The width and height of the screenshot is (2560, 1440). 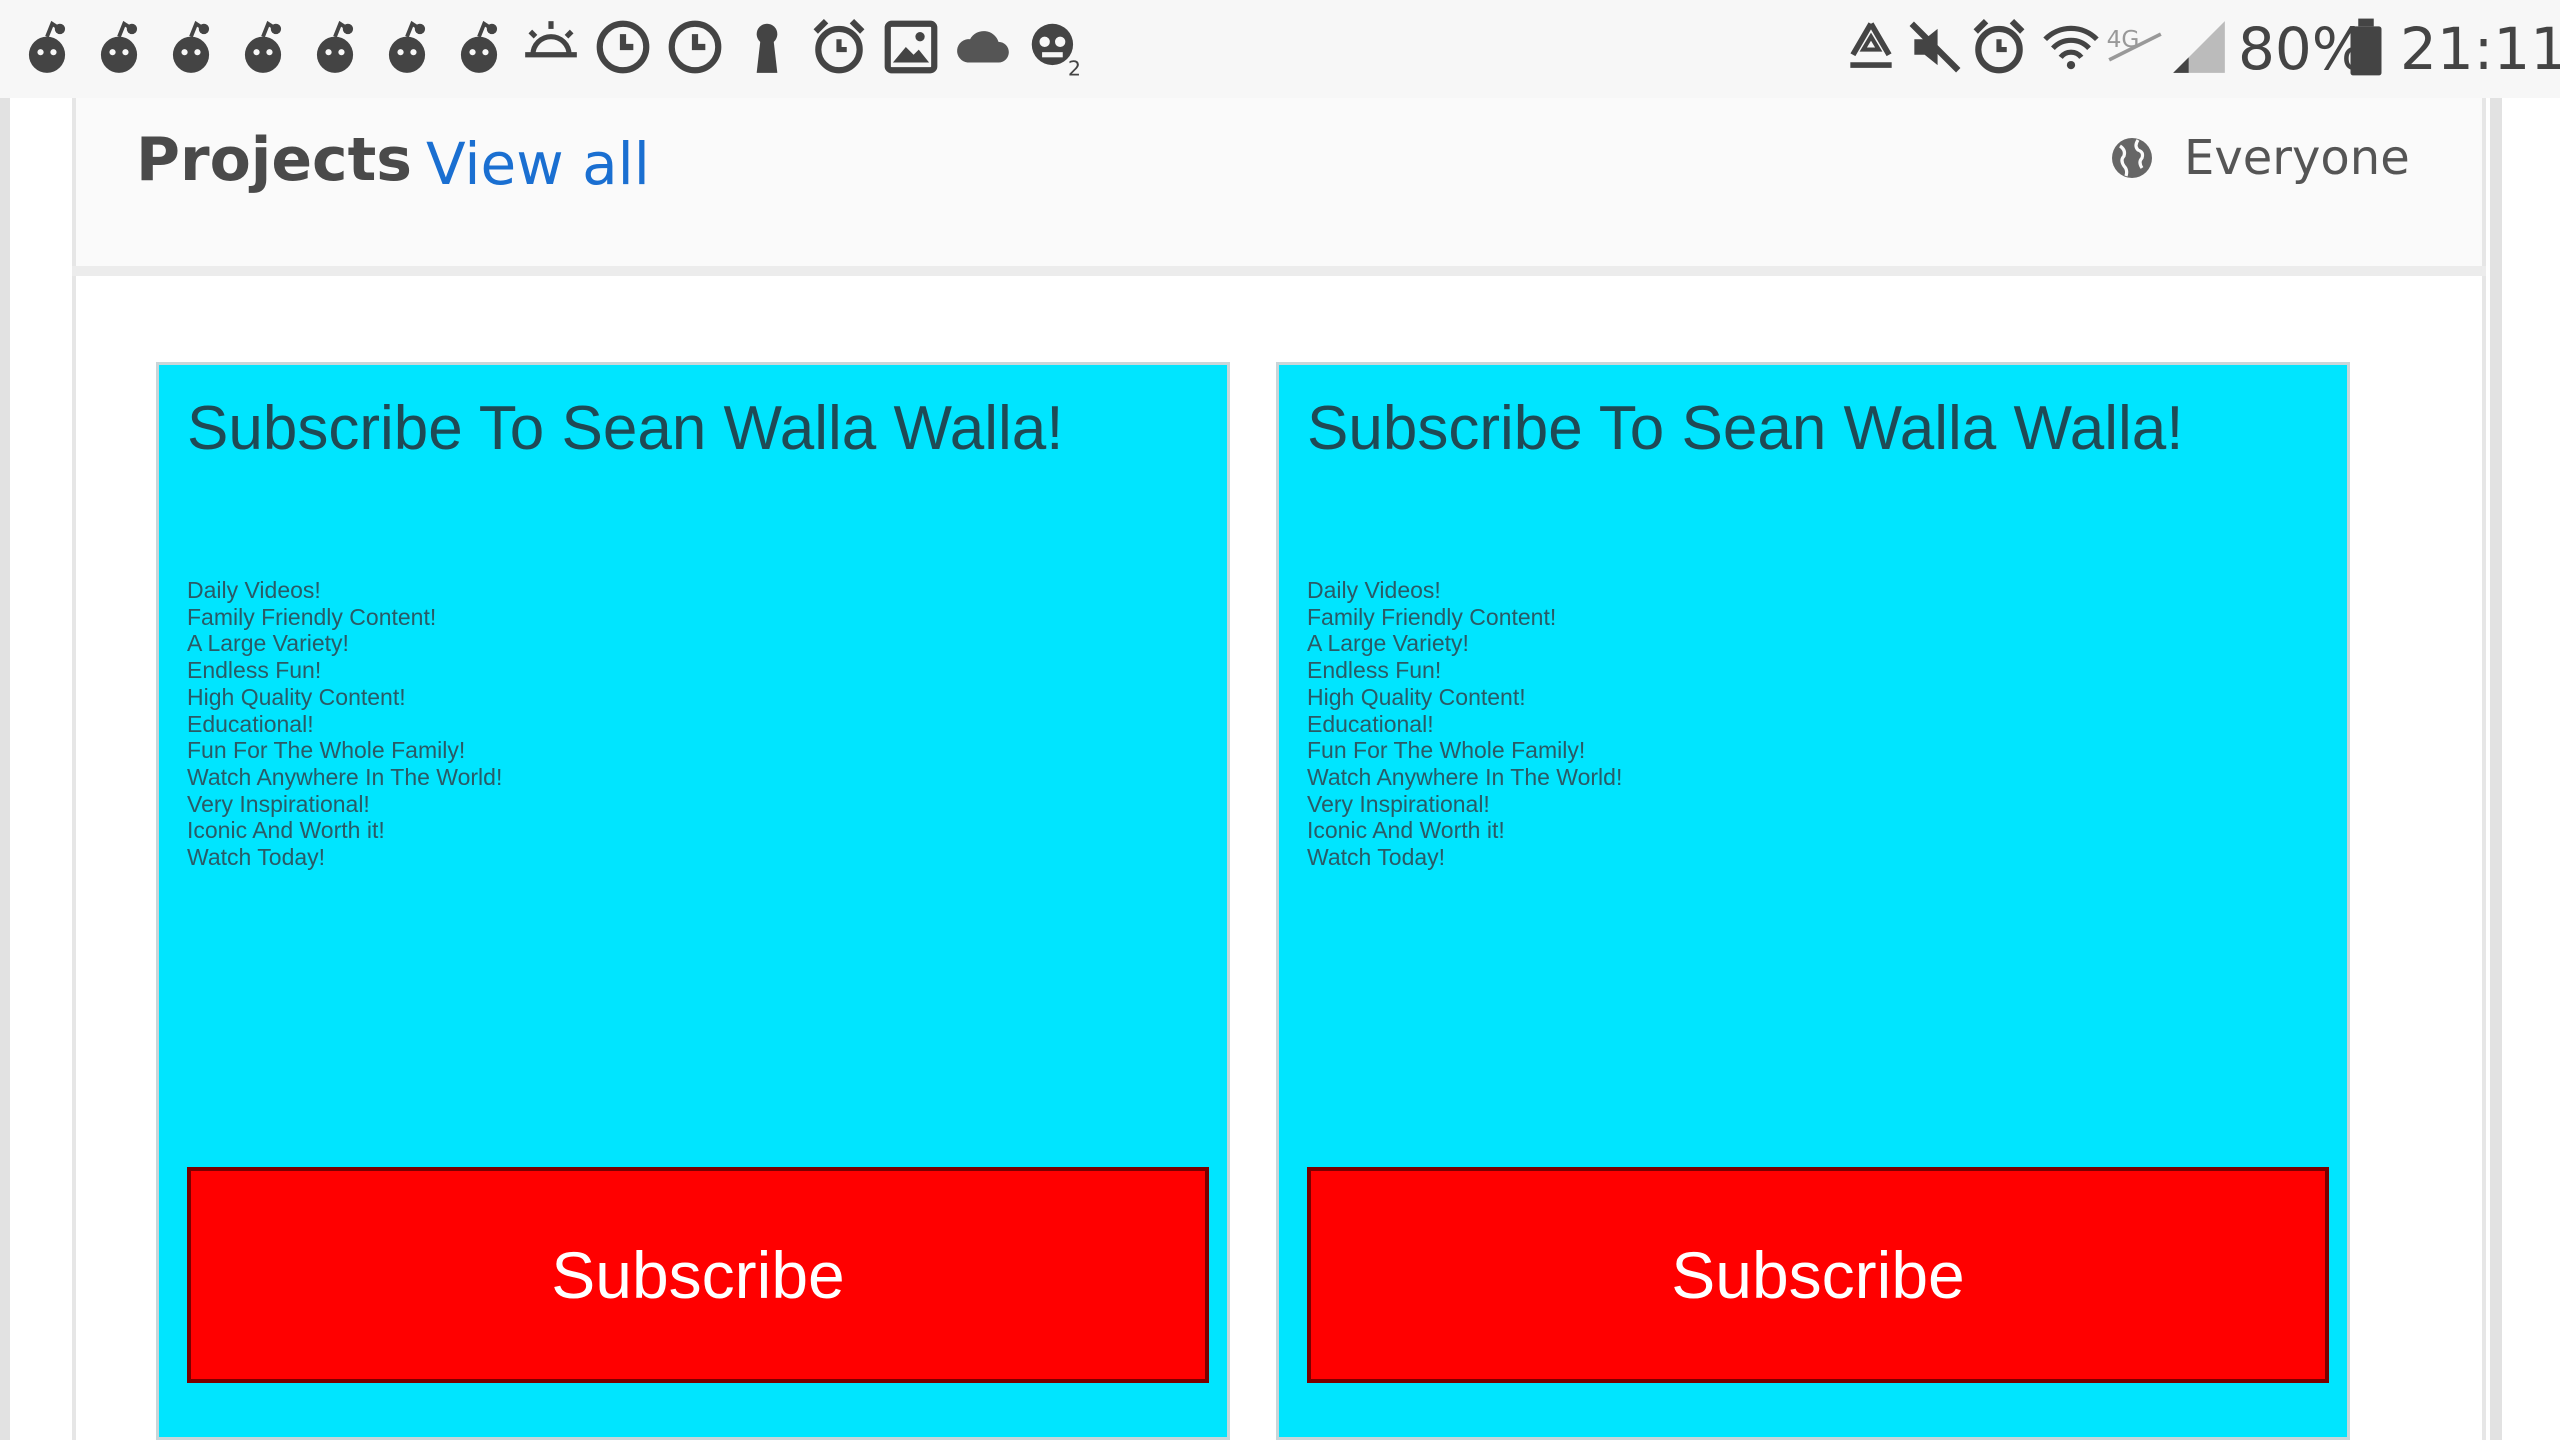 I want to click on sunrise-icon, so click(x=551, y=47).